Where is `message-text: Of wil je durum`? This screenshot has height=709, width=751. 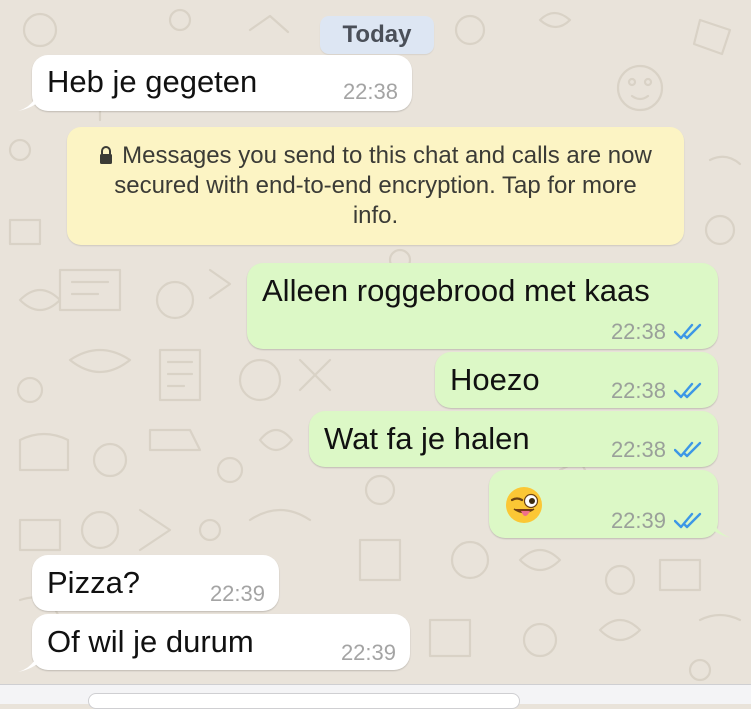 message-text: Of wil je durum is located at coordinates (150, 641).